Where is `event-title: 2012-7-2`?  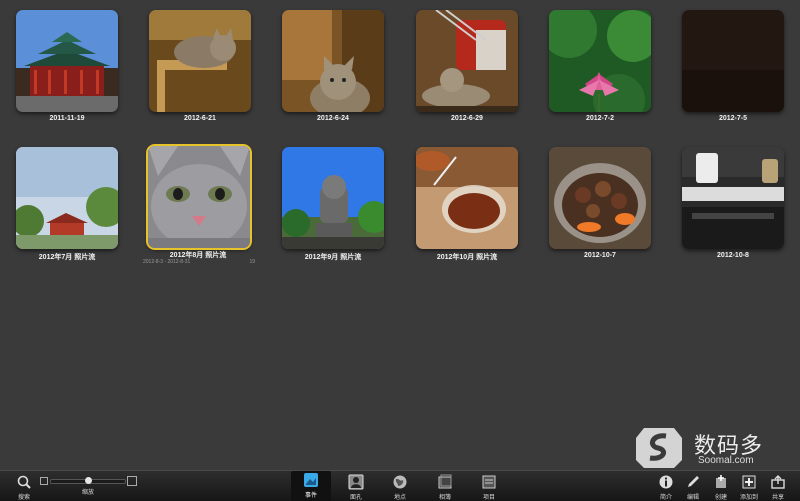 event-title: 2012-7-2 is located at coordinates (600, 118).